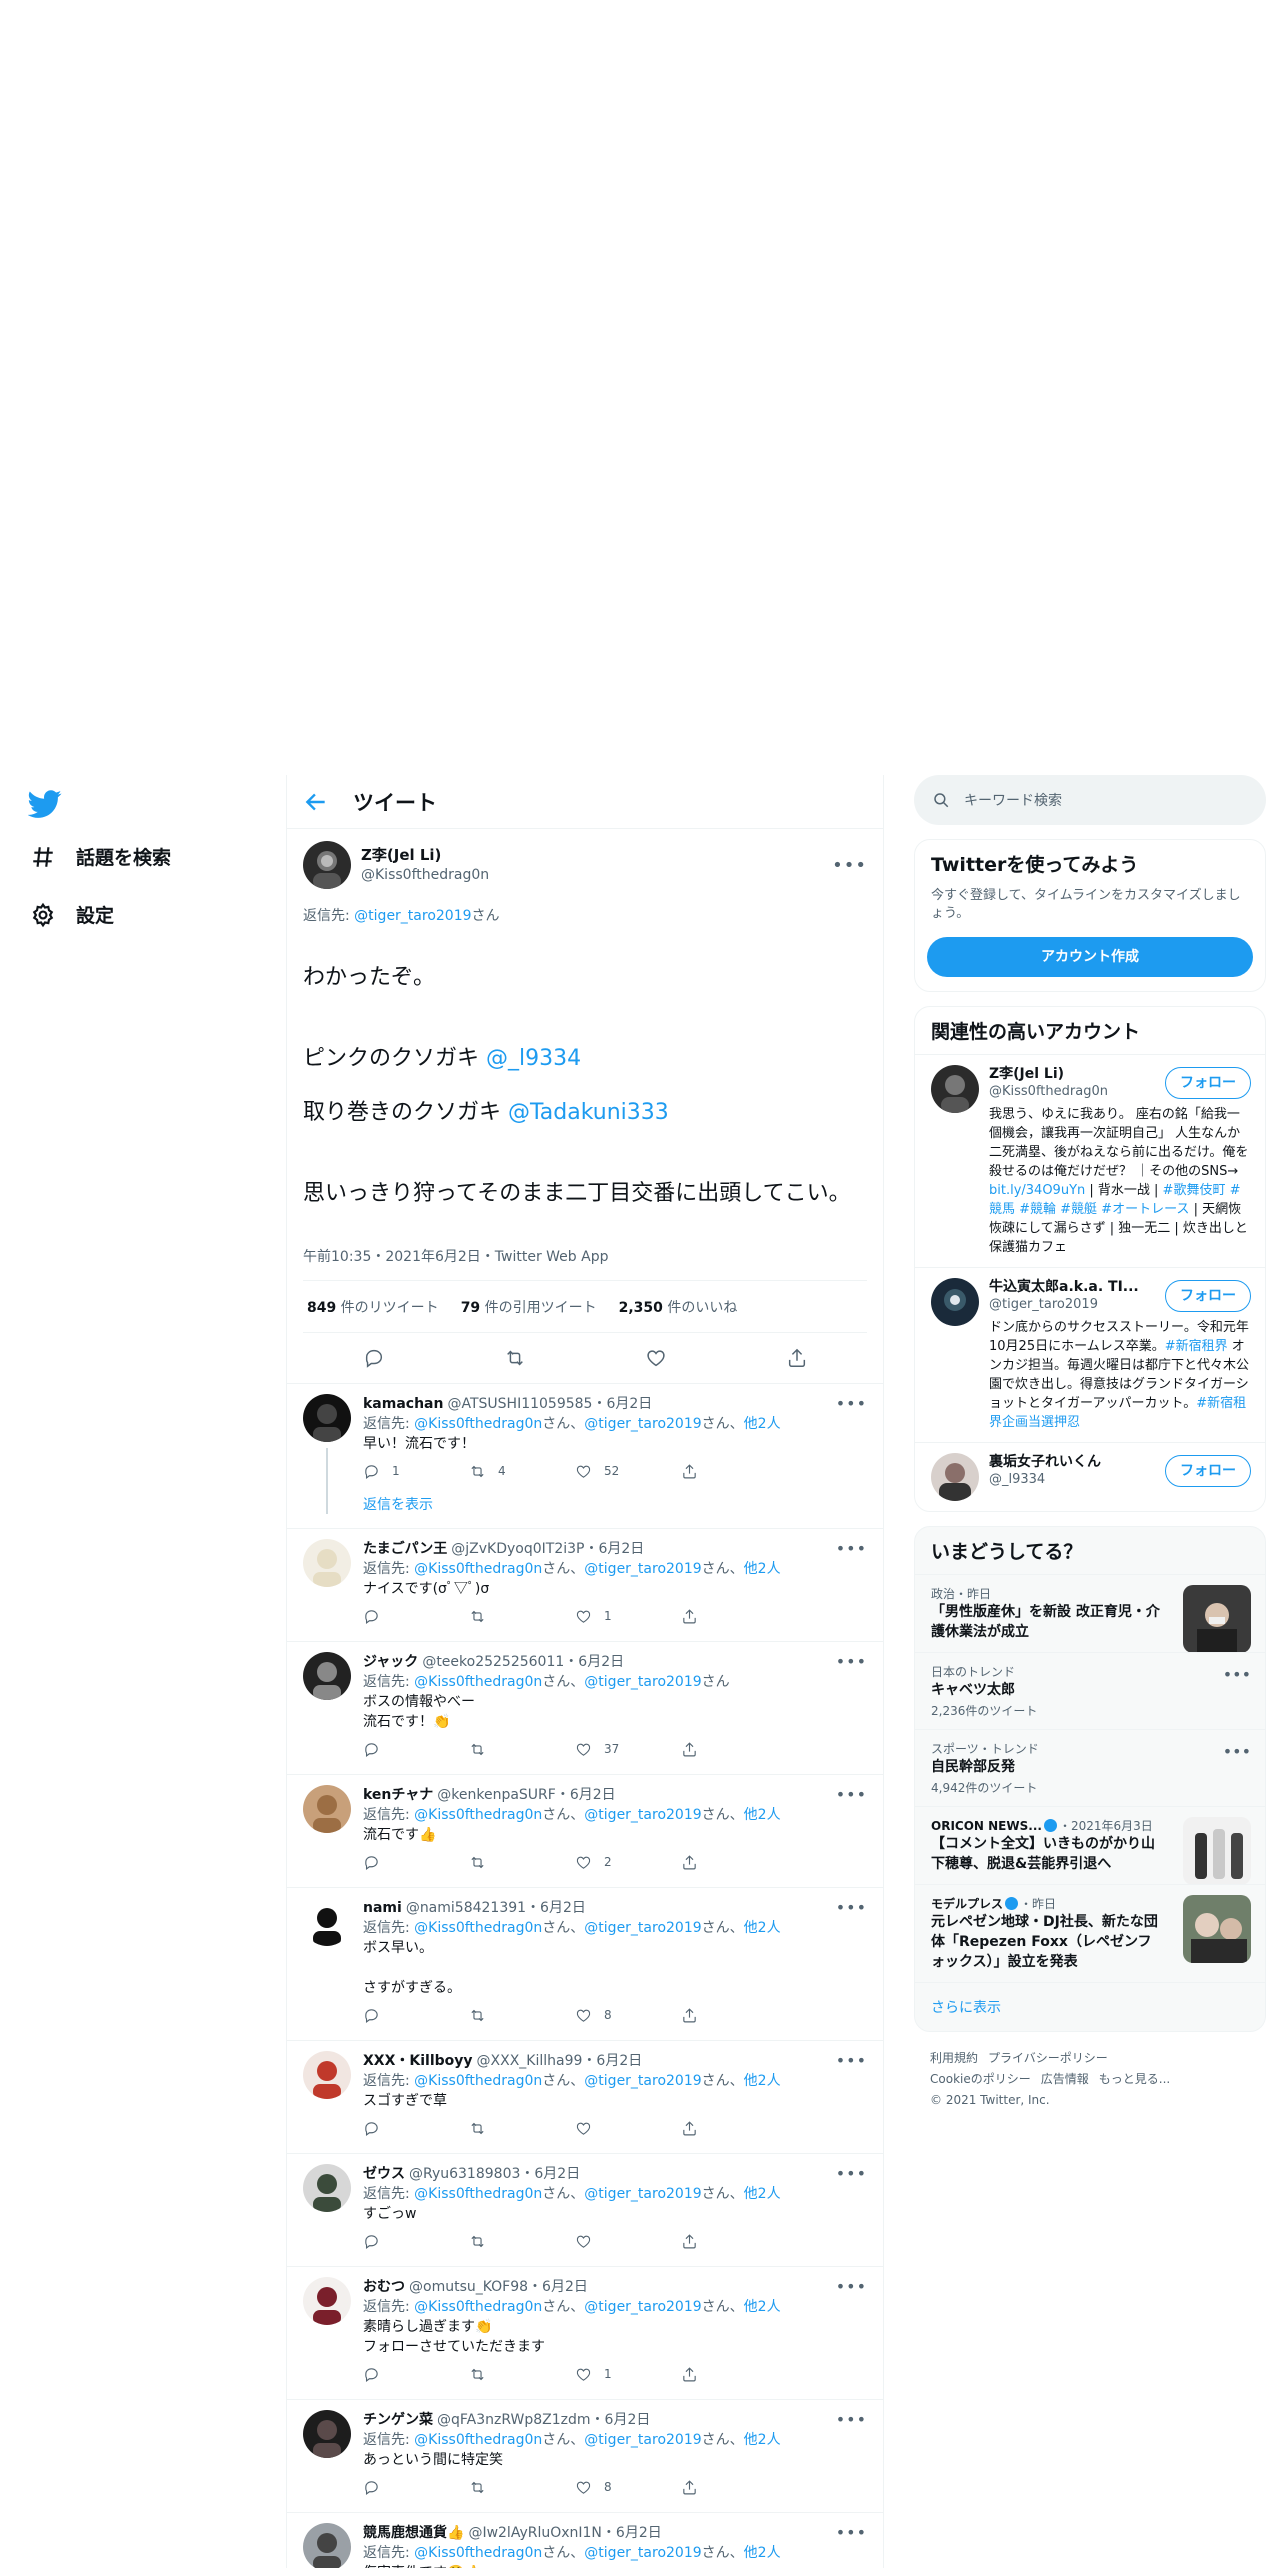 The width and height of the screenshot is (1284, 2568). What do you see at coordinates (533, 1058) in the screenshot?
I see `mention-link: @_l9334` at bounding box center [533, 1058].